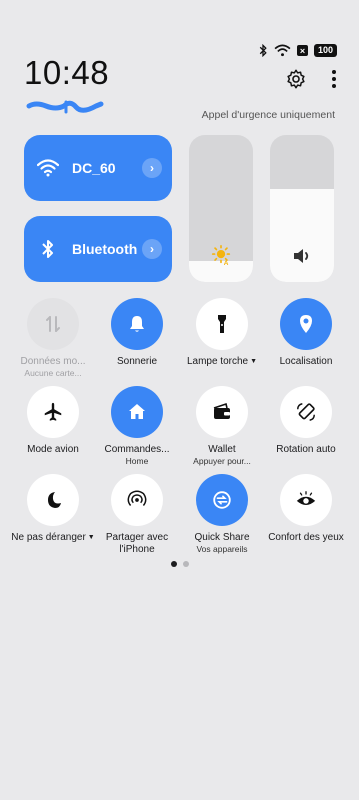 The height and width of the screenshot is (800, 359). I want to click on ringer-toggle: Sonnerie, so click(137, 333).